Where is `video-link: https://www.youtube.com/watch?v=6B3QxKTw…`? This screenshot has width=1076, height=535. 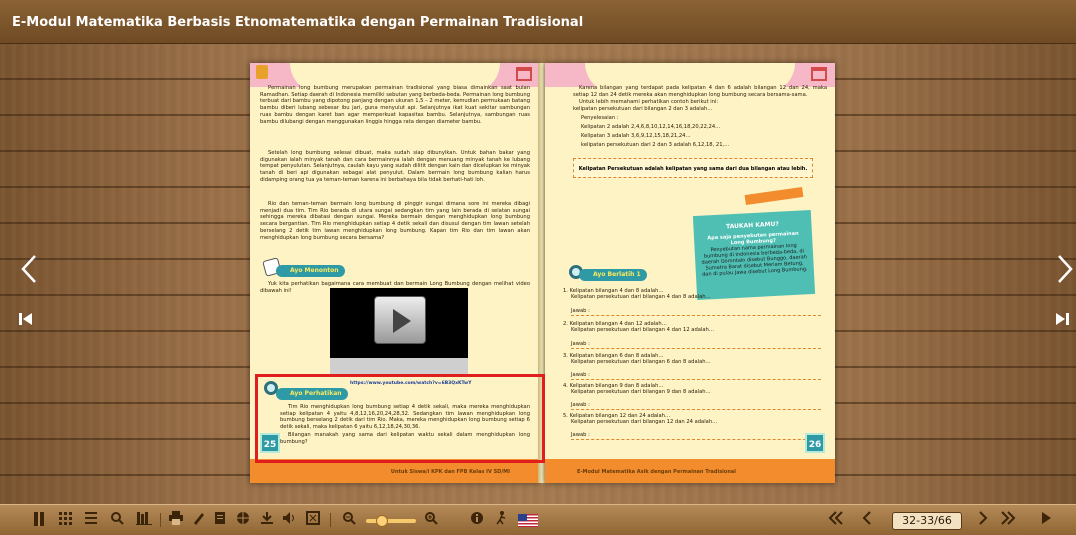 video-link: https://www.youtube.com/watch?v=6B3QxKTw… is located at coordinates (410, 383).